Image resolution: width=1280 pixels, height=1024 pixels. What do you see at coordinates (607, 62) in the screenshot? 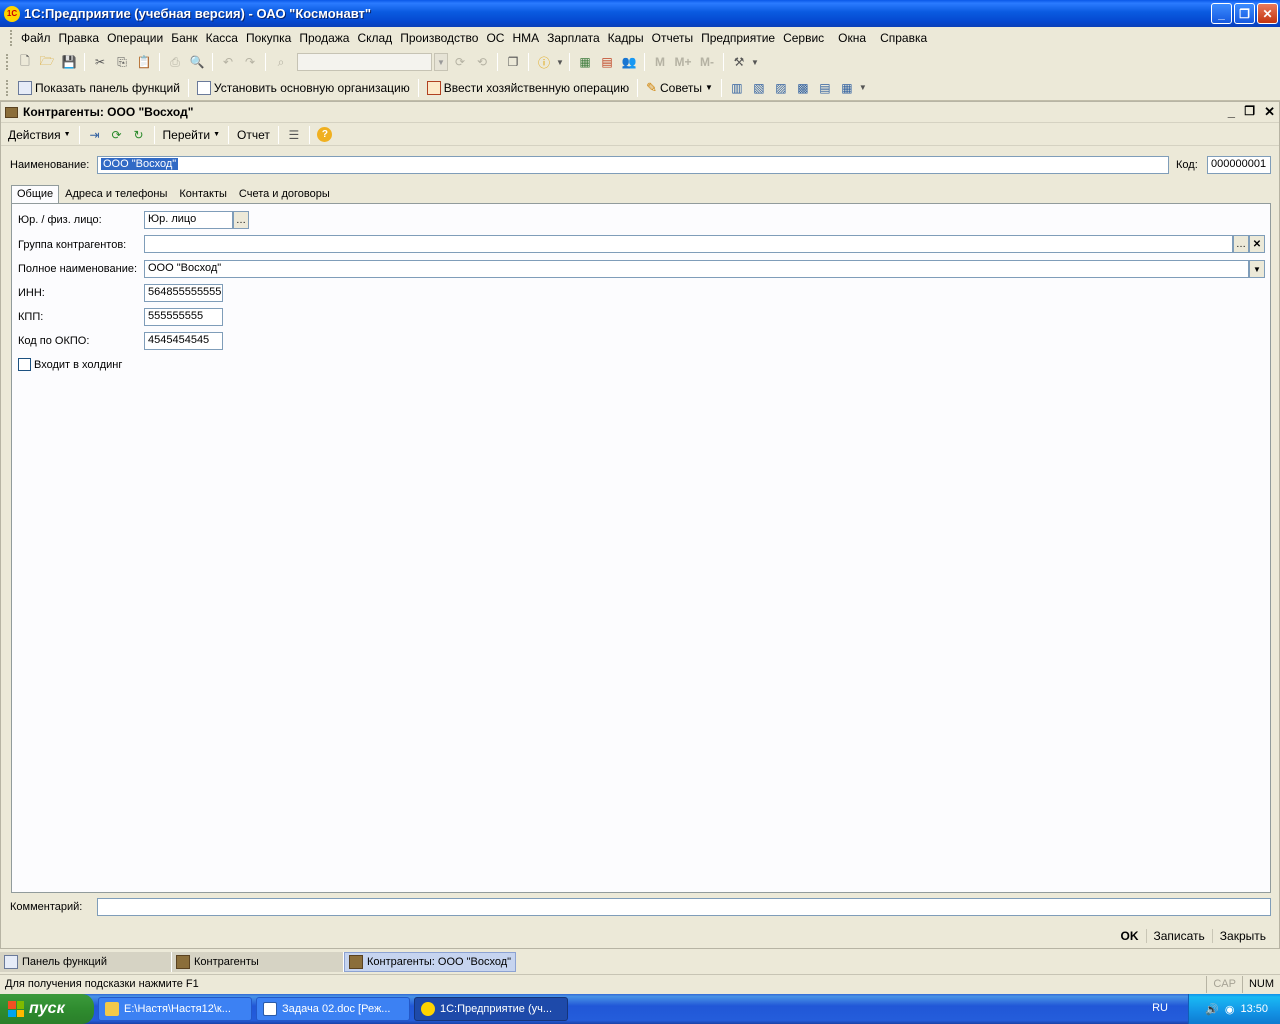
I see `calendar-icon: ▤` at bounding box center [607, 62].